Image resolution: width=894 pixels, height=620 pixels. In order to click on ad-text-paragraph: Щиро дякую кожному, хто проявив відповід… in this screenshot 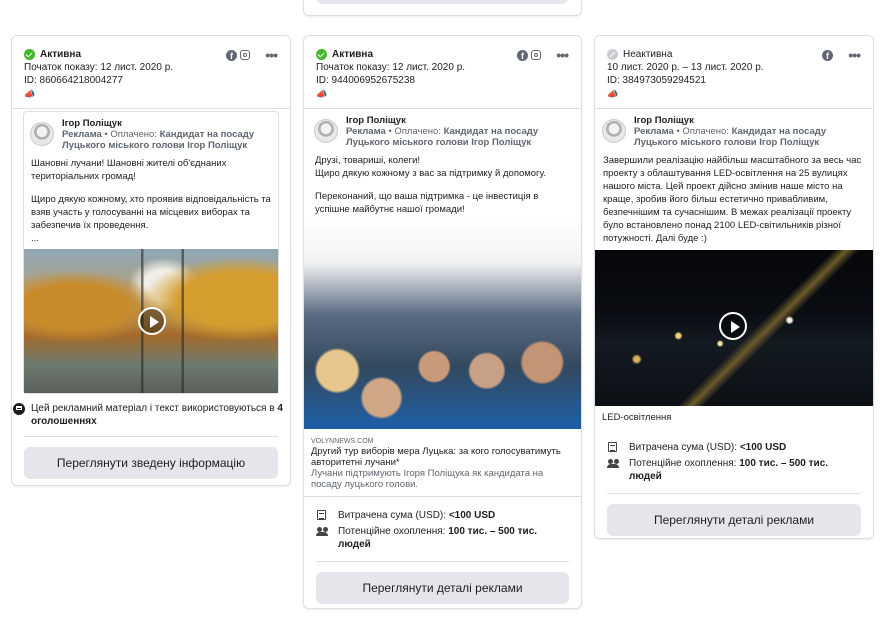, I will do `click(151, 212)`.